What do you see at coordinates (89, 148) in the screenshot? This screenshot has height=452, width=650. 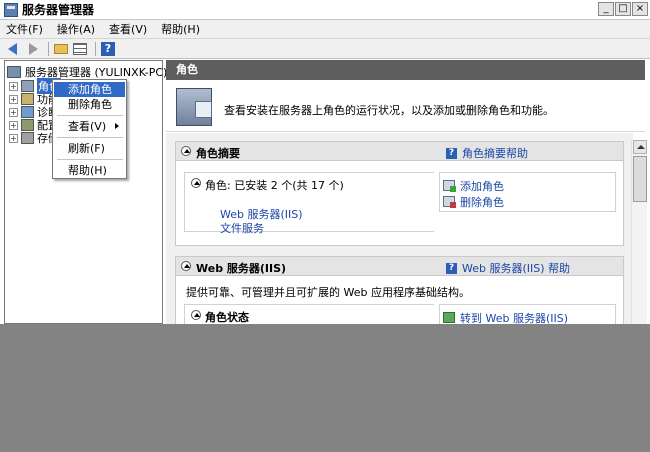 I see `context-menu-refresh: 刷新(F)` at bounding box center [89, 148].